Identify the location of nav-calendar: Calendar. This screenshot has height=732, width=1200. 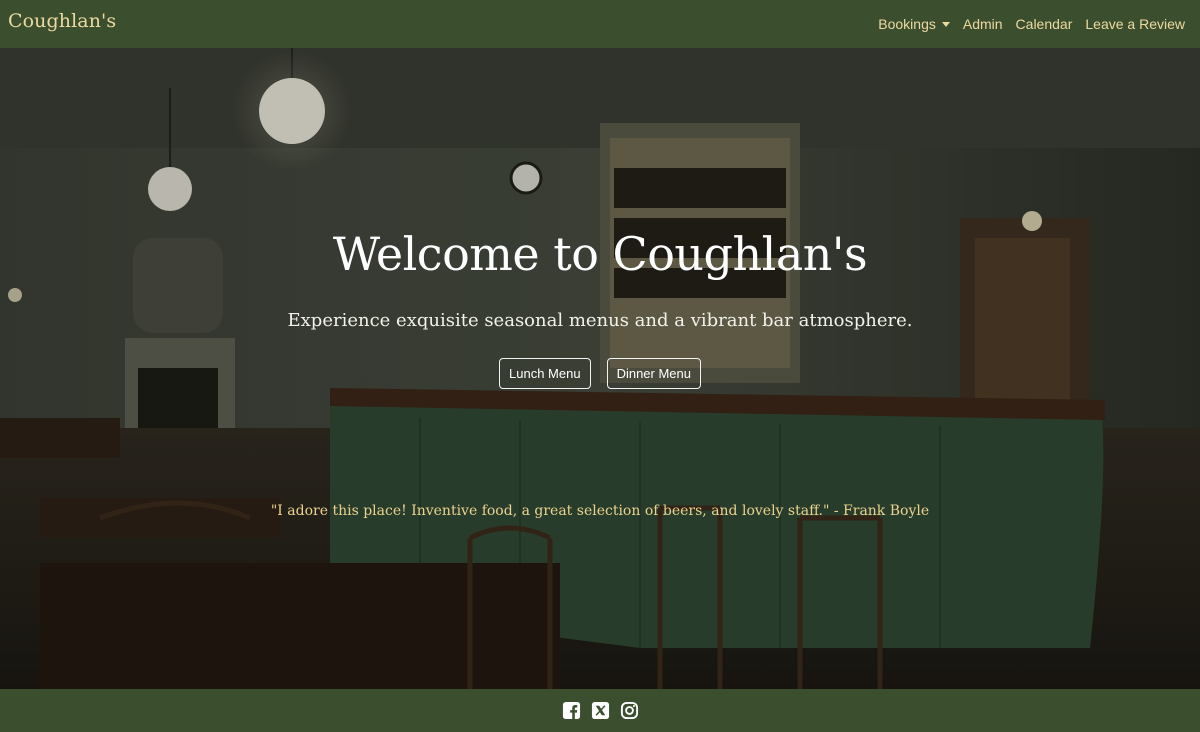
(1044, 24).